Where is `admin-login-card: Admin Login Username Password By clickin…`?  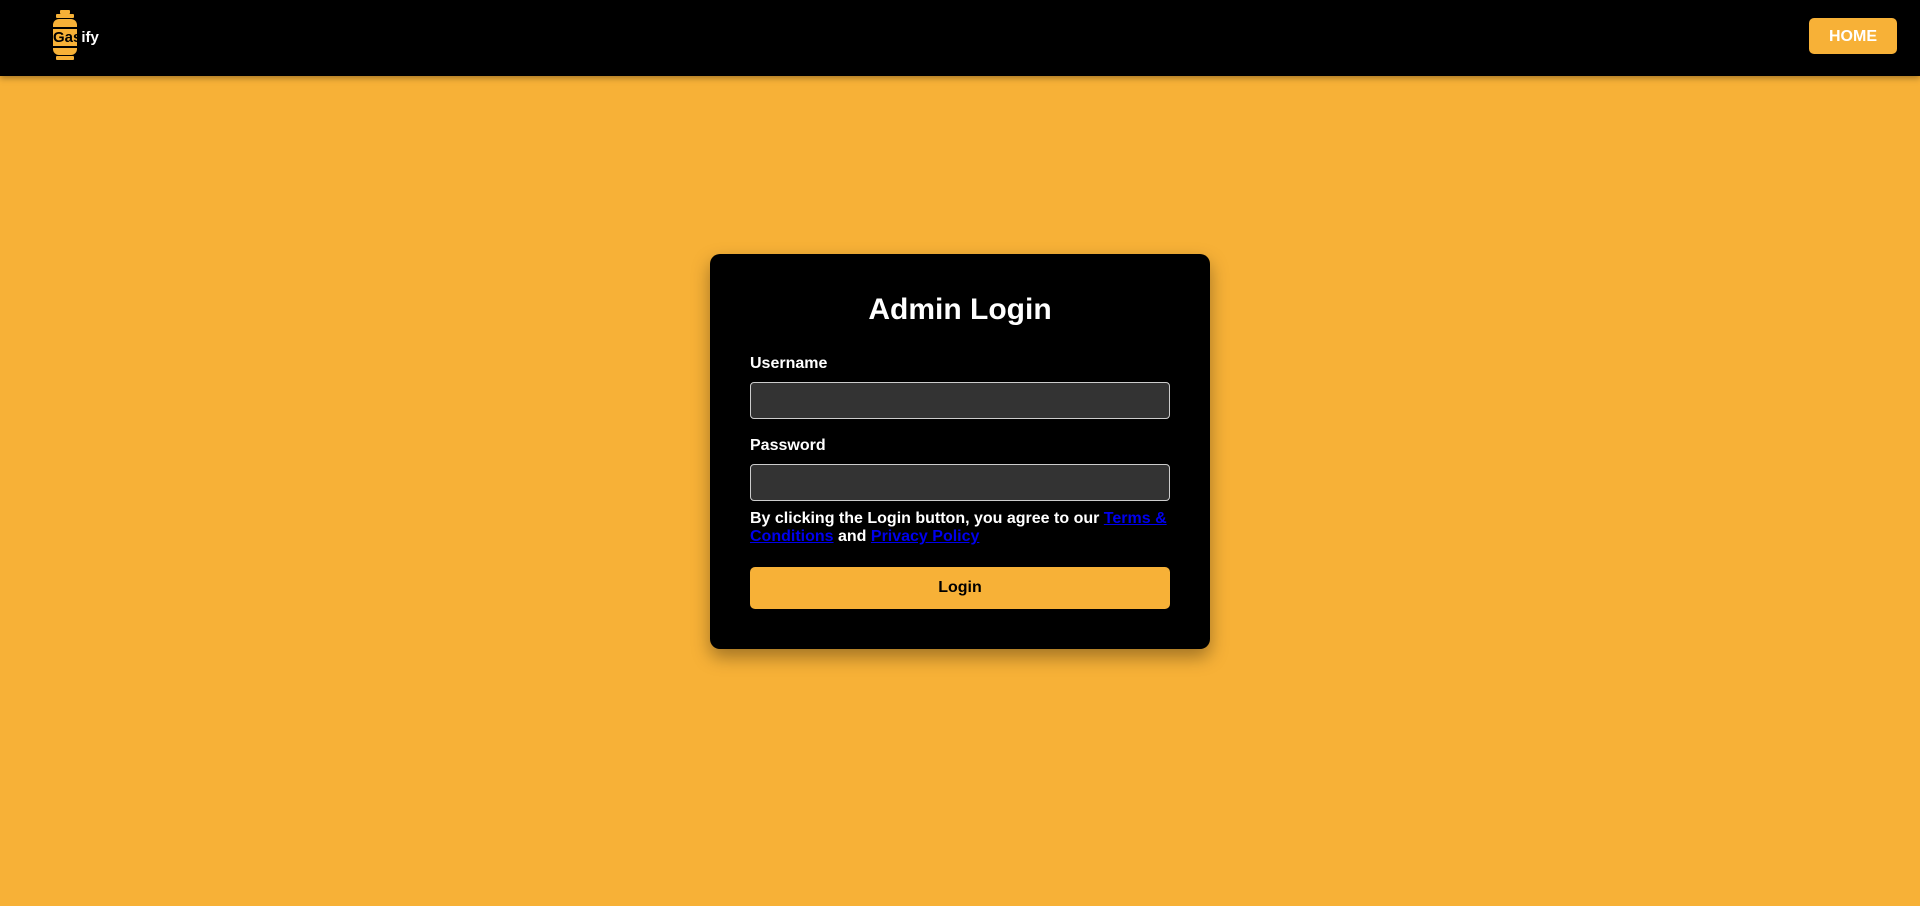
admin-login-card: Admin Login Username Password By clickin… is located at coordinates (960, 451).